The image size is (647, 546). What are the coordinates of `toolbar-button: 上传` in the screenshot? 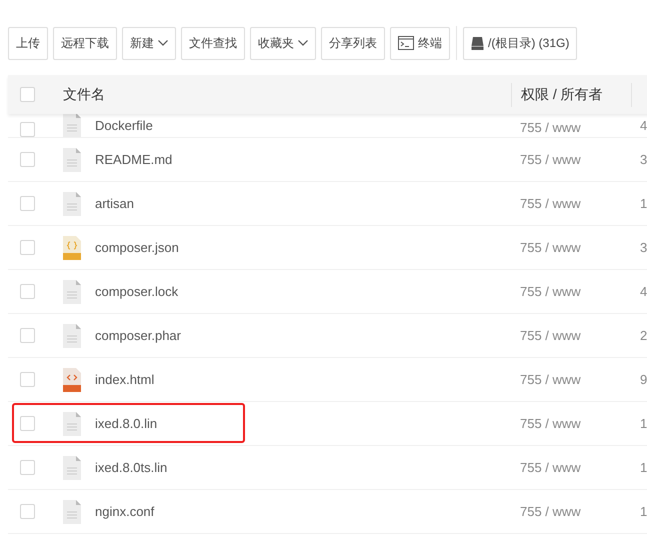 It's located at (28, 43).